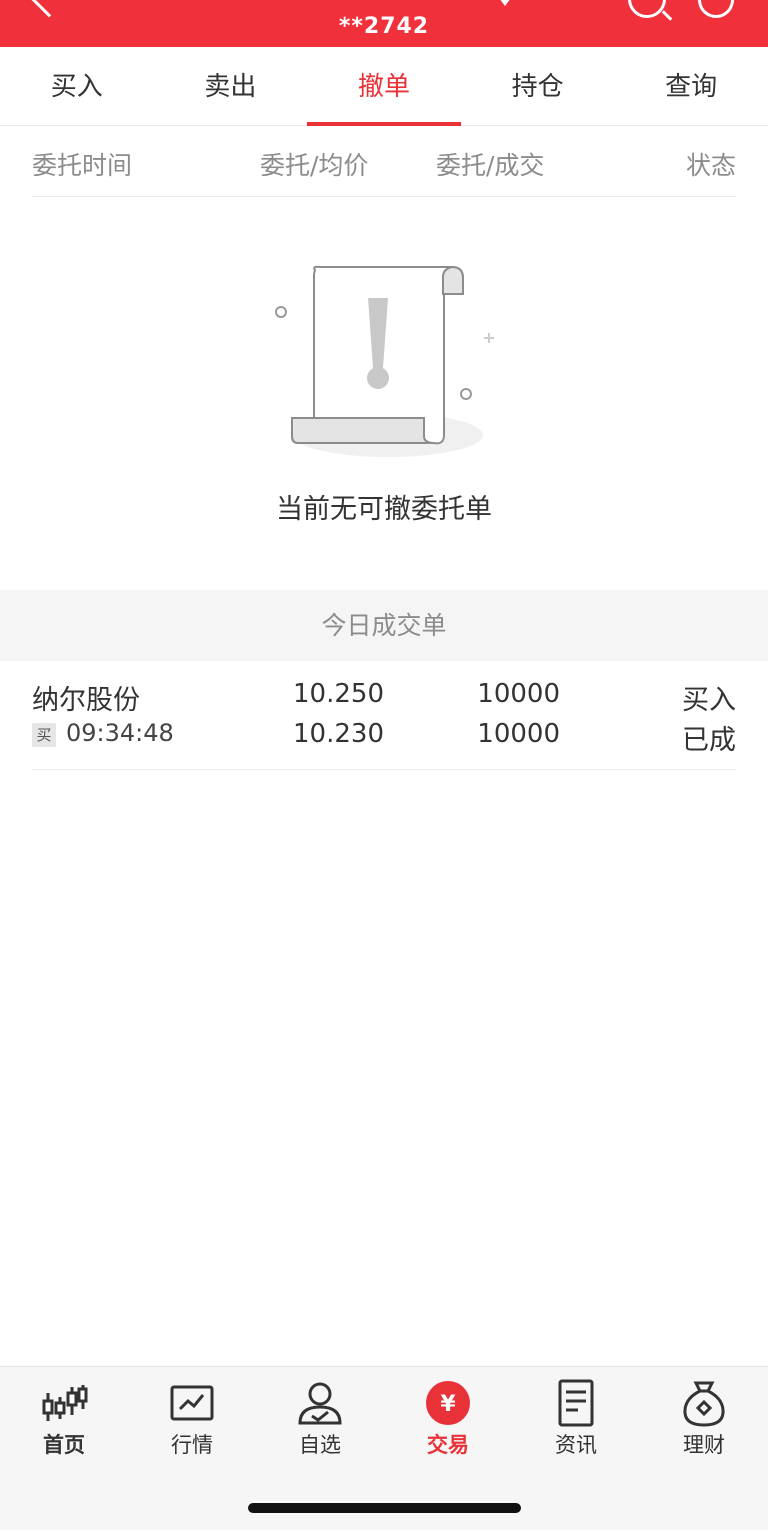  I want to click on stock-name: 纳尔股份, so click(86, 700).